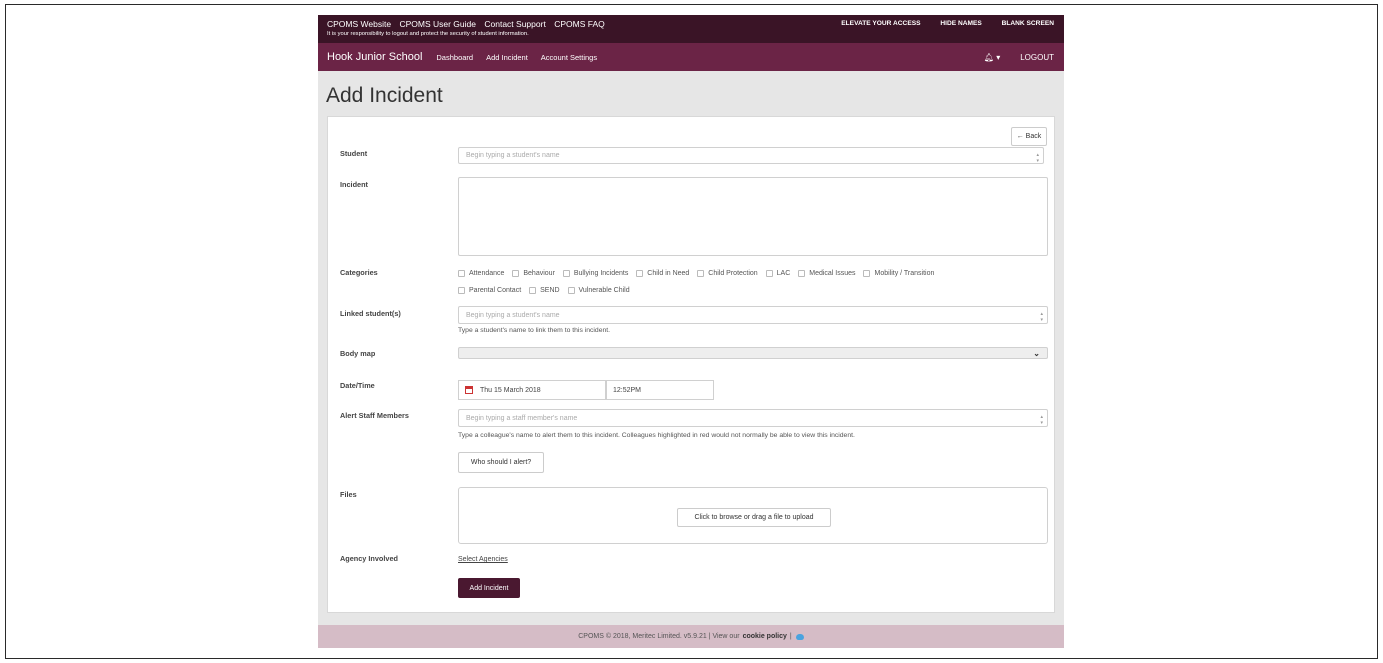 The width and height of the screenshot is (1383, 663). I want to click on cookie-policy-link: cookie policy, so click(765, 636).